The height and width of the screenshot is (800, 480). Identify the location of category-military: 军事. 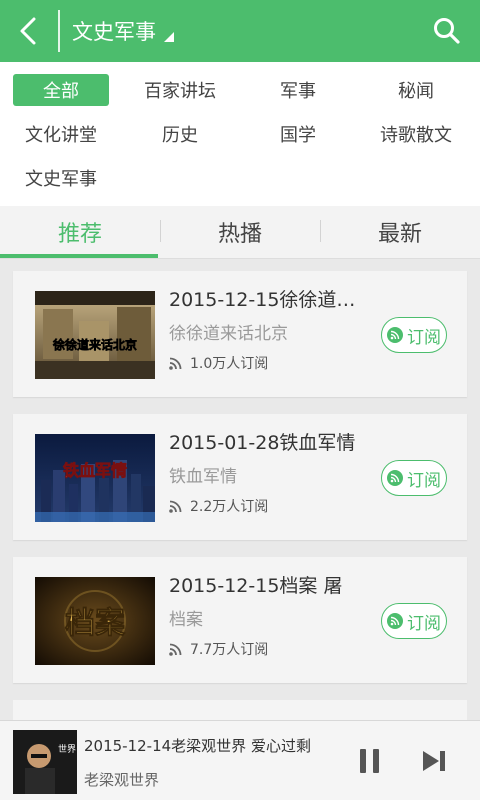
(298, 90).